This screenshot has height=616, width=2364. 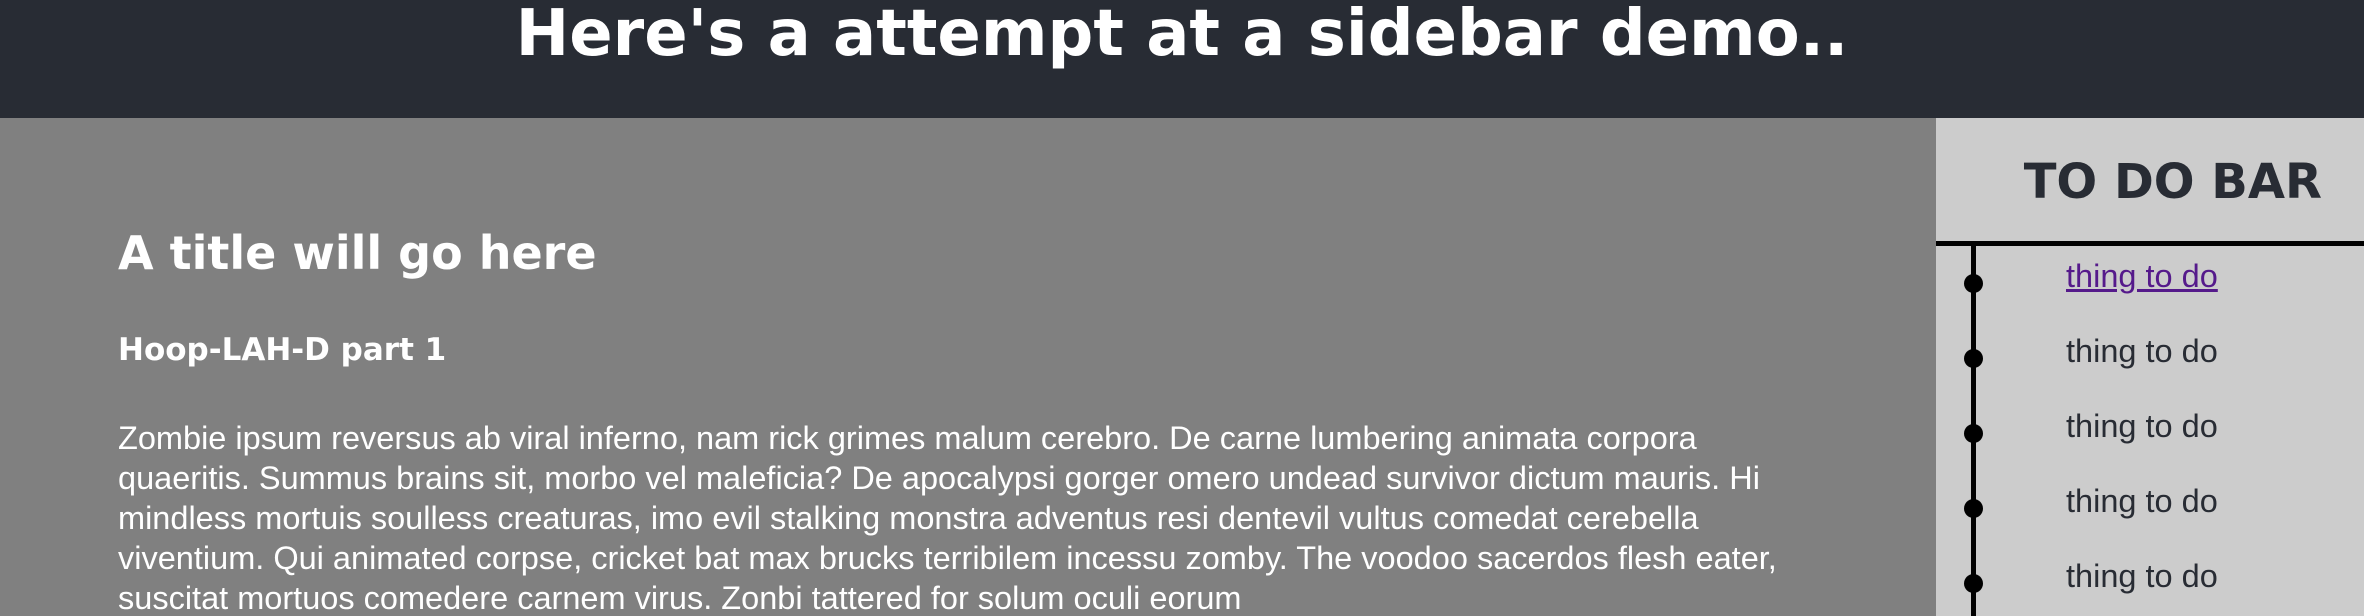 I want to click on page-title: Here's a attempt at a sidebar demo.., so click(x=1182, y=35).